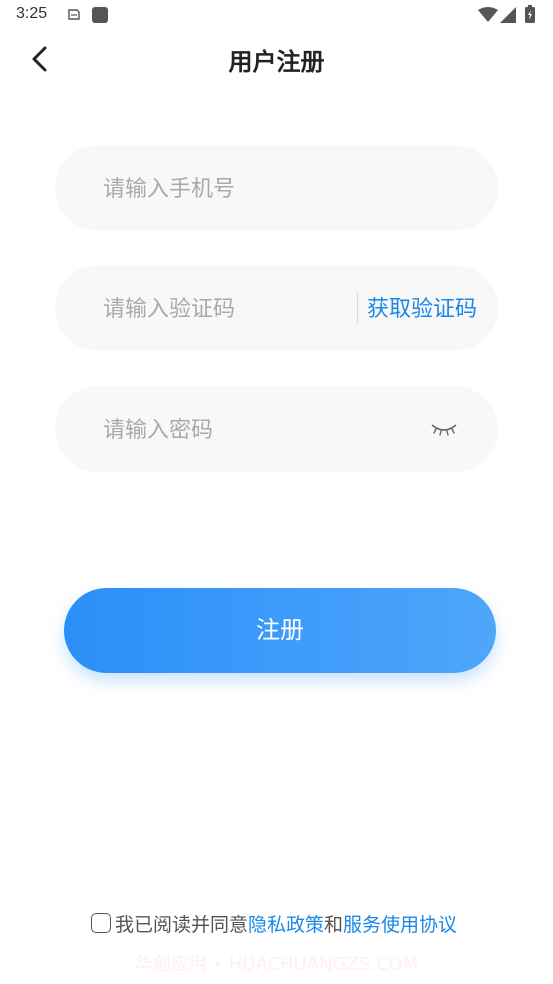 This screenshot has height=984, width=553. What do you see at coordinates (444, 429) in the screenshot?
I see `eye-closed-icon` at bounding box center [444, 429].